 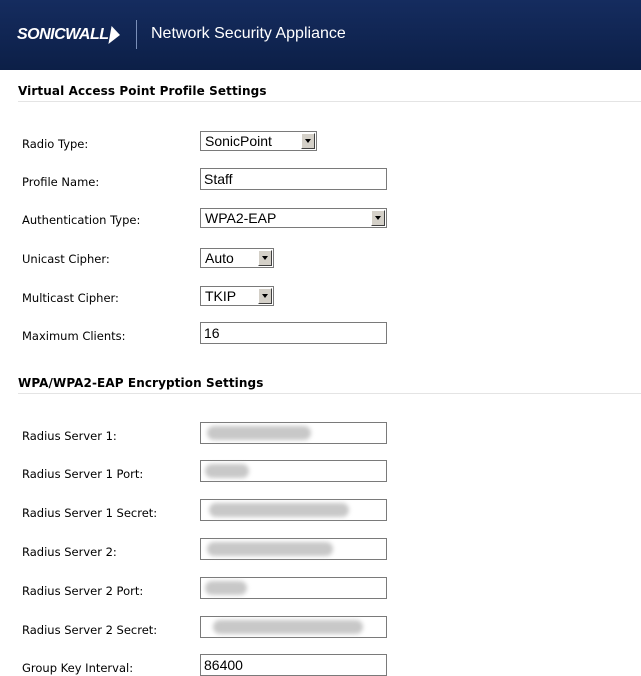 I want to click on radius-server-1-port-label: Radius Server 1 Port:, so click(x=83, y=474).